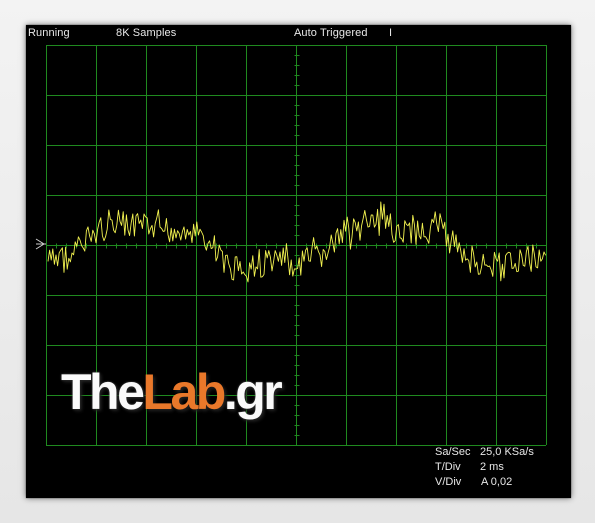 Image resolution: width=595 pixels, height=523 pixels. What do you see at coordinates (448, 467) in the screenshot?
I see `time-div-label: T/Div` at bounding box center [448, 467].